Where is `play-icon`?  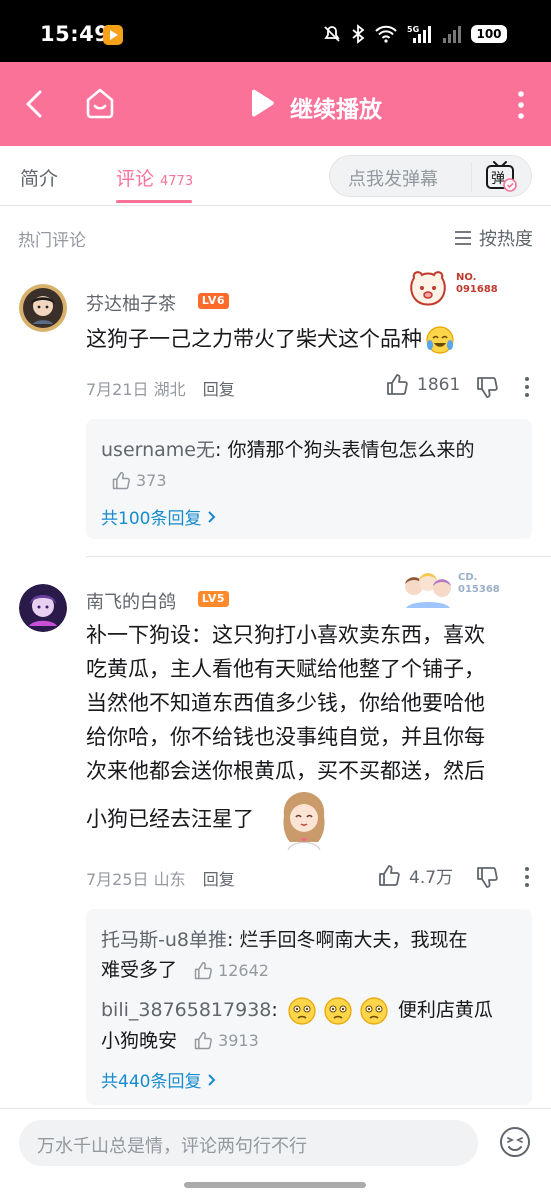
play-icon is located at coordinates (262, 103).